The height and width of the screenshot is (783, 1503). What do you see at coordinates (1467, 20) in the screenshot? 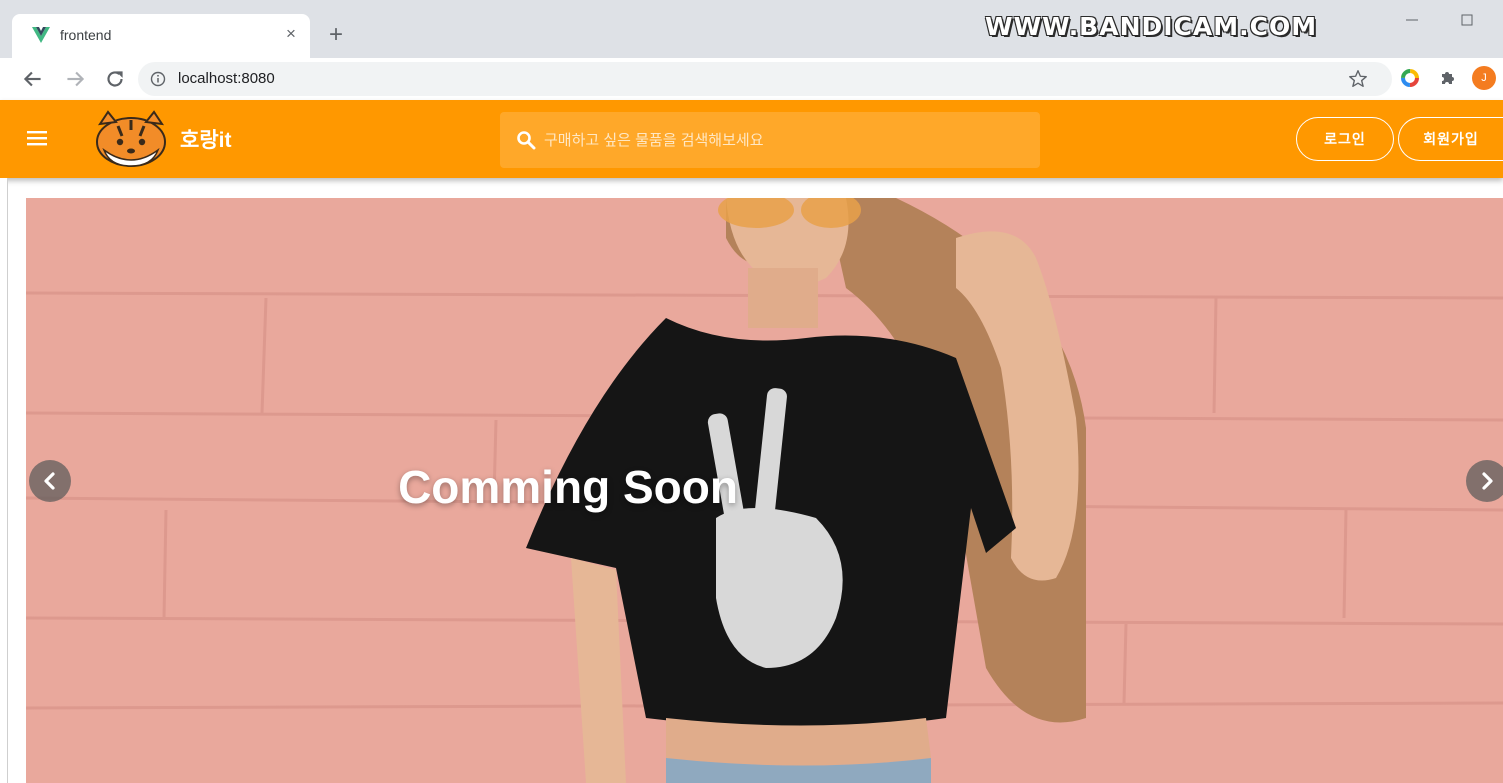
I see `maximize-icon` at bounding box center [1467, 20].